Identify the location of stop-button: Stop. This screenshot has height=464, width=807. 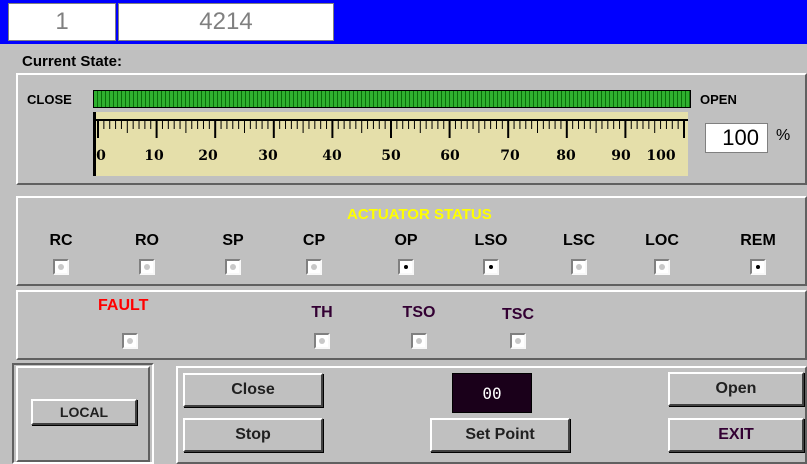
(253, 435).